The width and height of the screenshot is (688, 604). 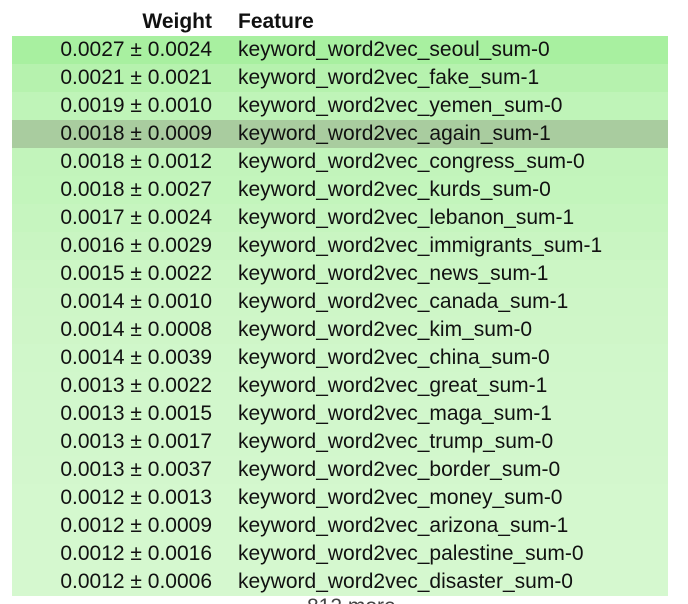 What do you see at coordinates (125, 442) in the screenshot?
I see `weight-cell: 0.0013 ± 0.0017` at bounding box center [125, 442].